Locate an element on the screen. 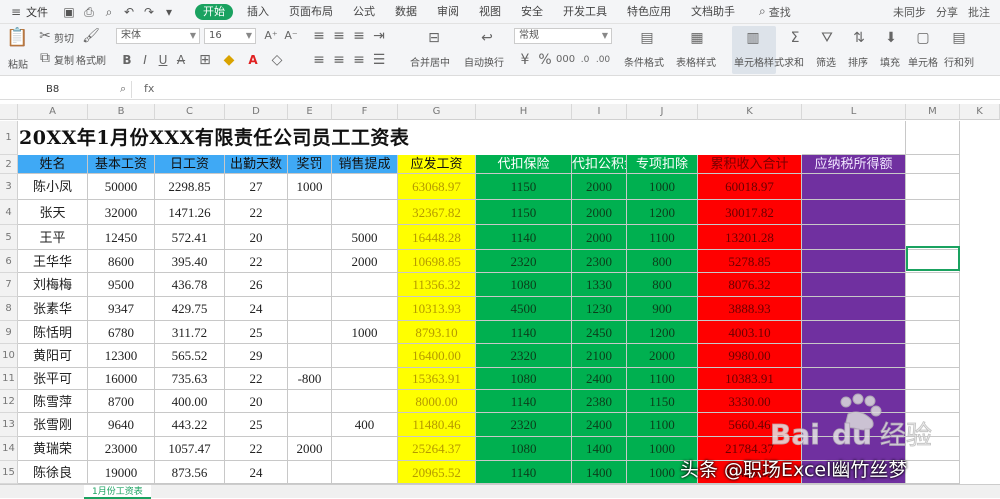 This screenshot has height=499, width=1000. save-icon: ▣ is located at coordinates (69, 12).